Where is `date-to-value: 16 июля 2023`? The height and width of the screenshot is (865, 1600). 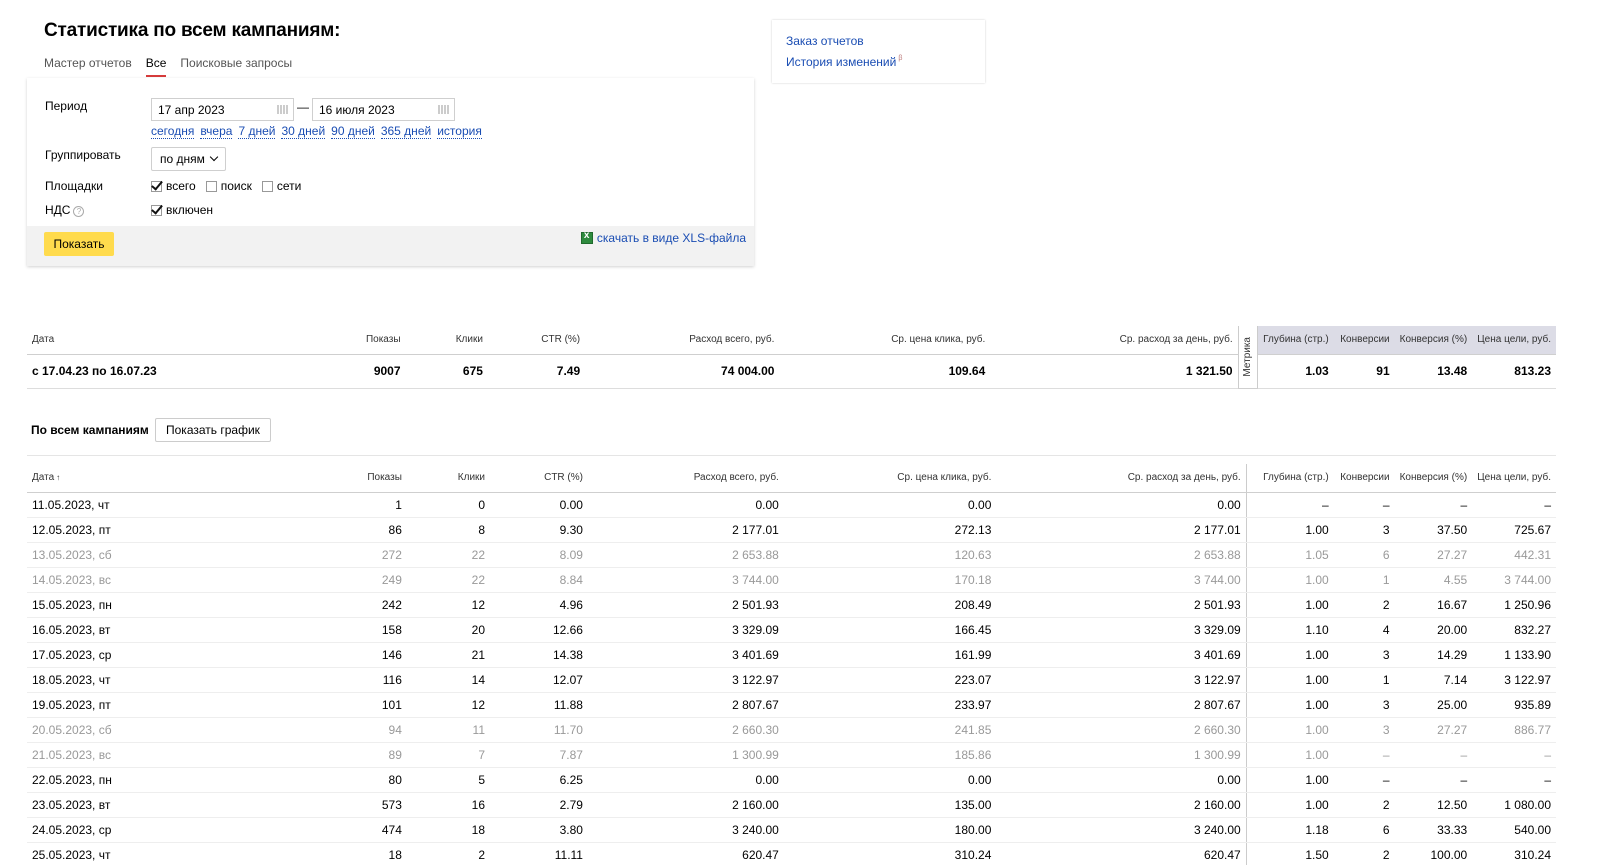 date-to-value: 16 июля 2023 is located at coordinates (357, 110).